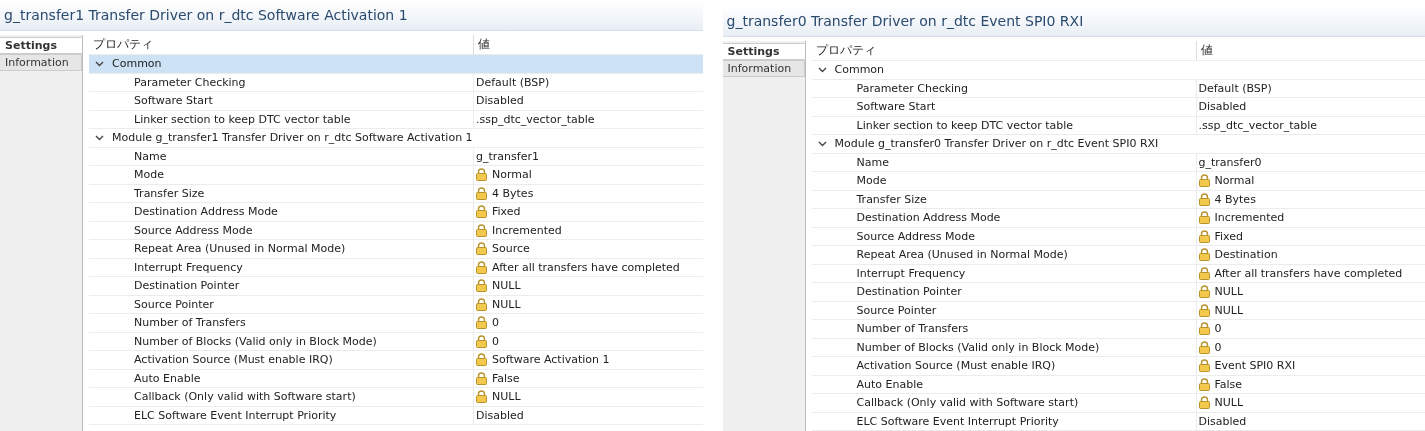 The image size is (1425, 431). I want to click on property-value: Source, so click(511, 249).